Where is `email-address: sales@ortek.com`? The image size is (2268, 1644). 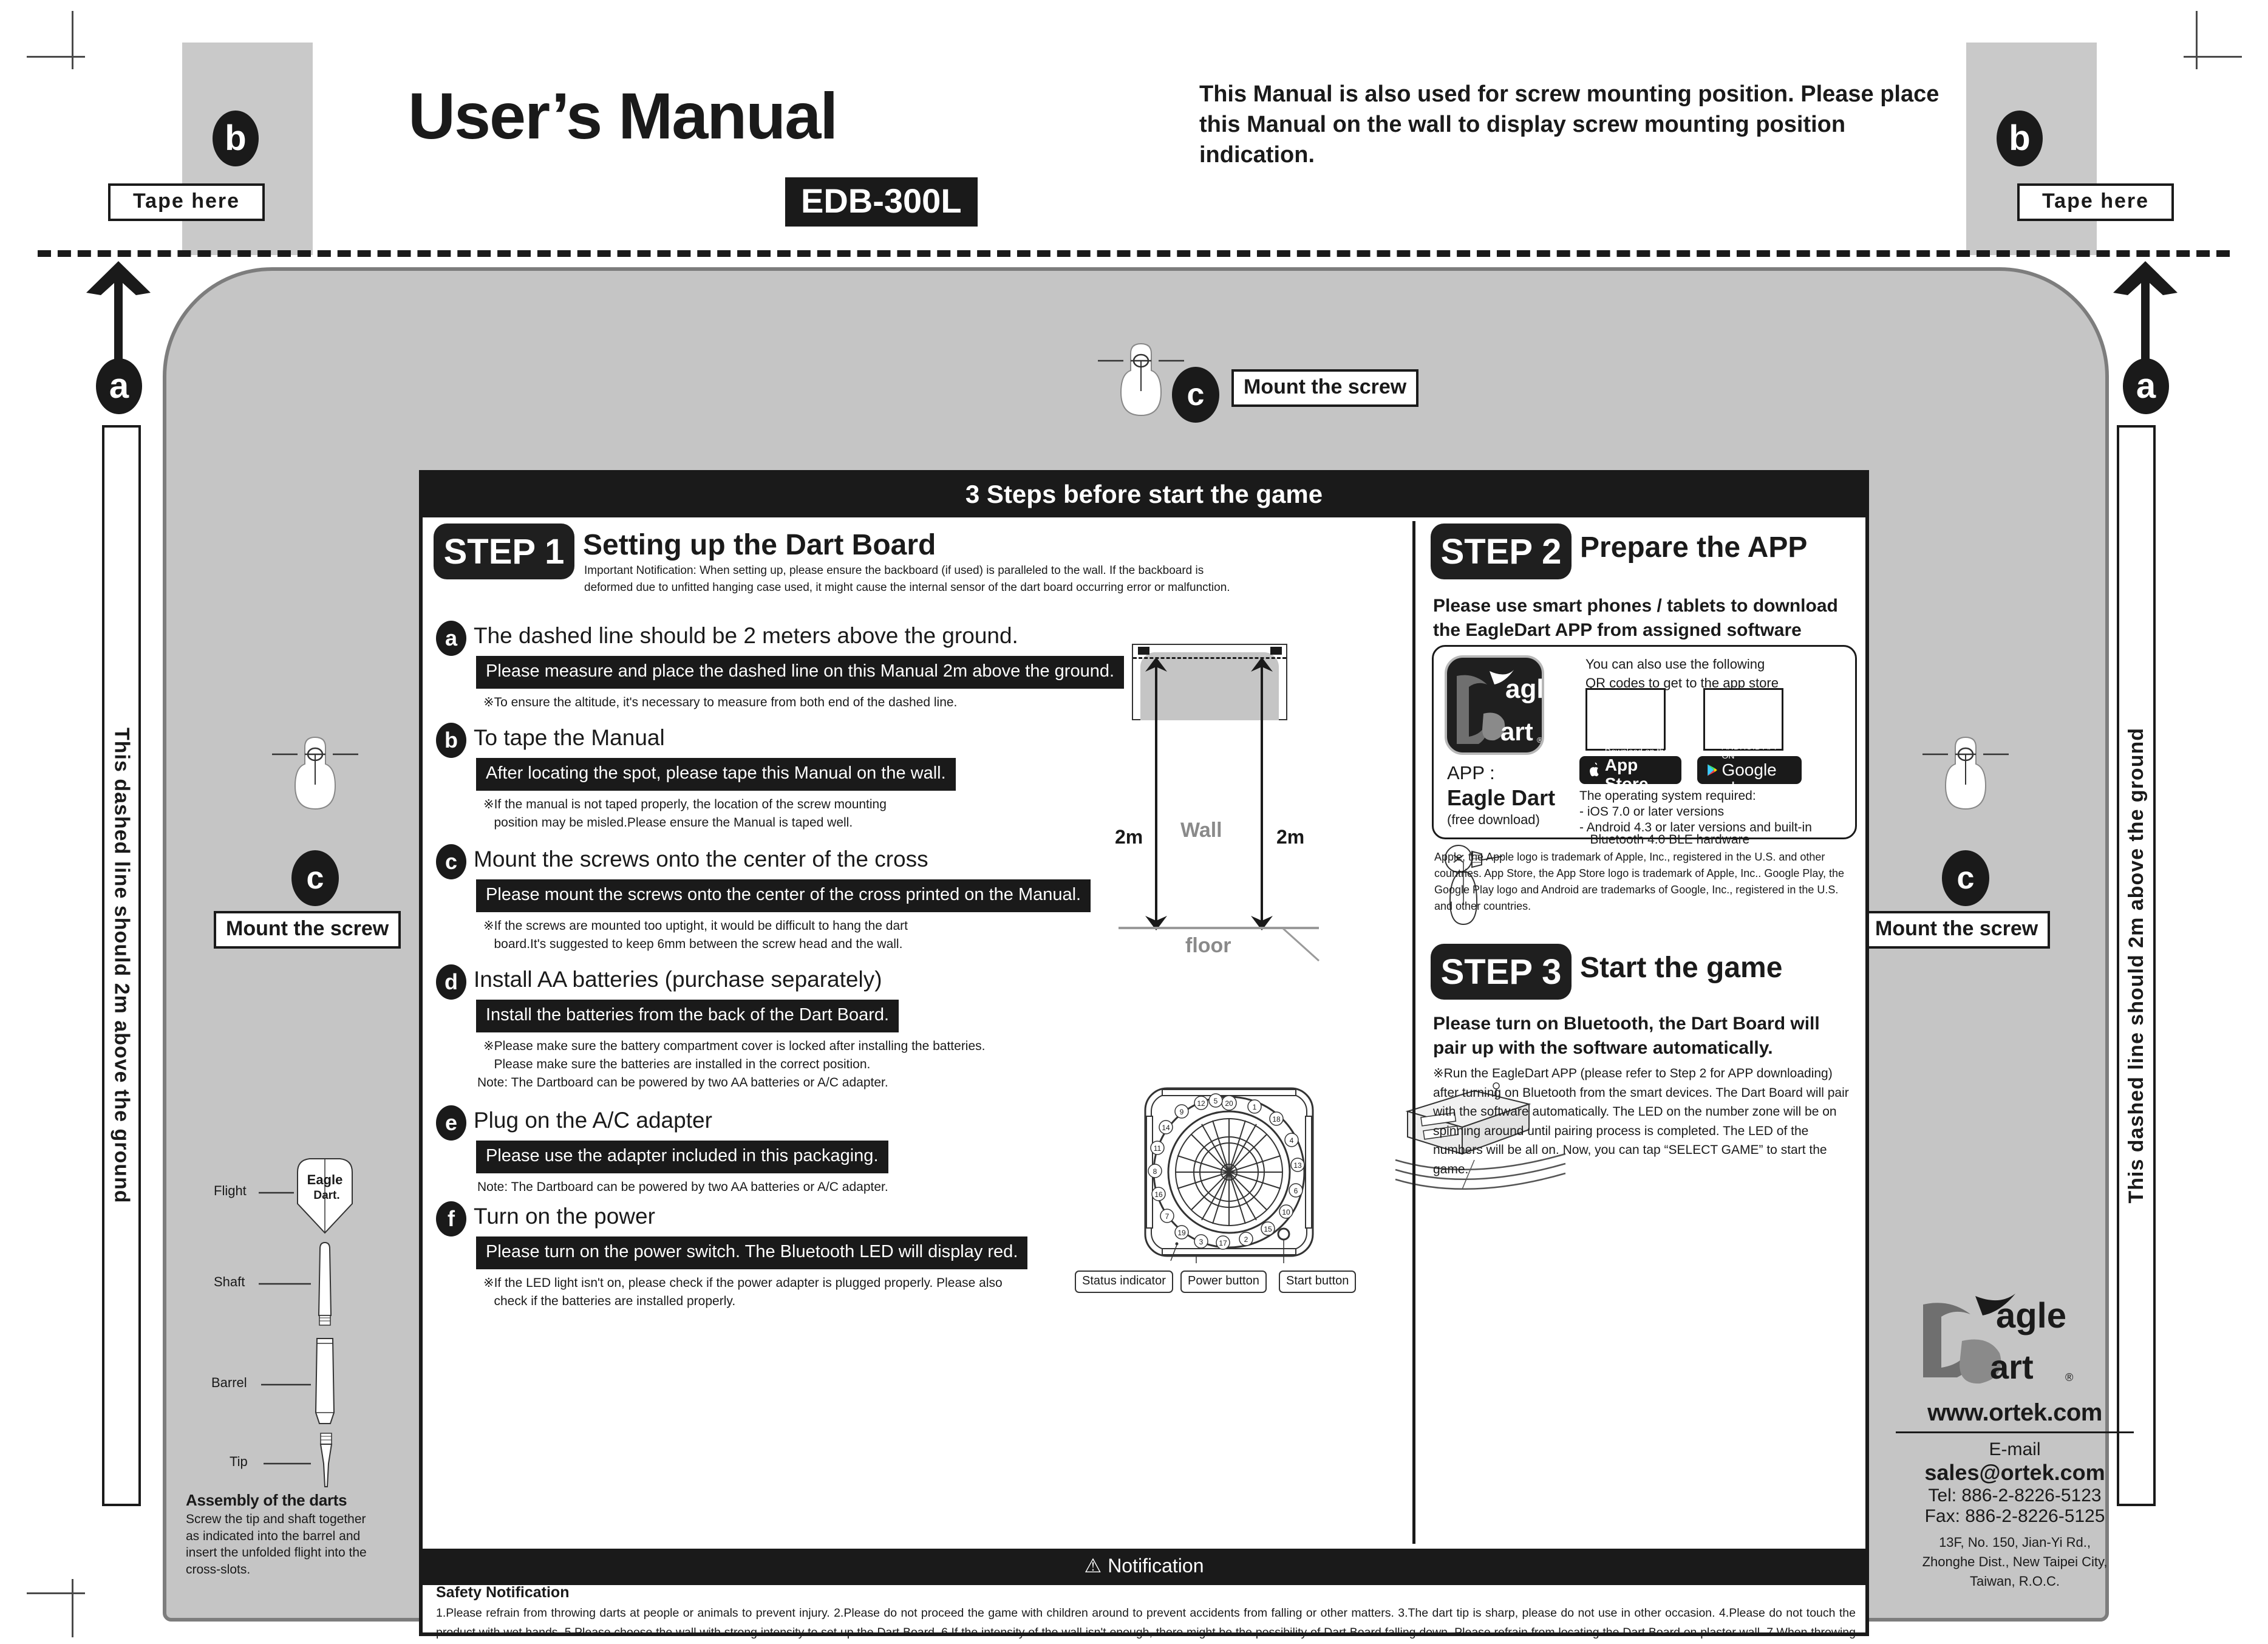 email-address: sales@ortek.com is located at coordinates (2014, 1472).